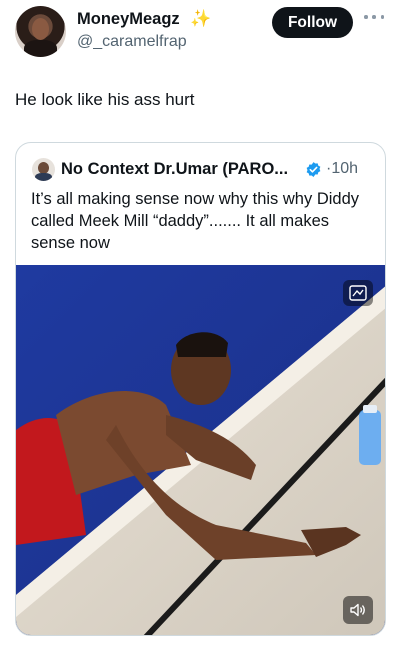 The image size is (400, 657). Describe the element at coordinates (358, 610) in the screenshot. I see `volume-muted-icon` at that location.